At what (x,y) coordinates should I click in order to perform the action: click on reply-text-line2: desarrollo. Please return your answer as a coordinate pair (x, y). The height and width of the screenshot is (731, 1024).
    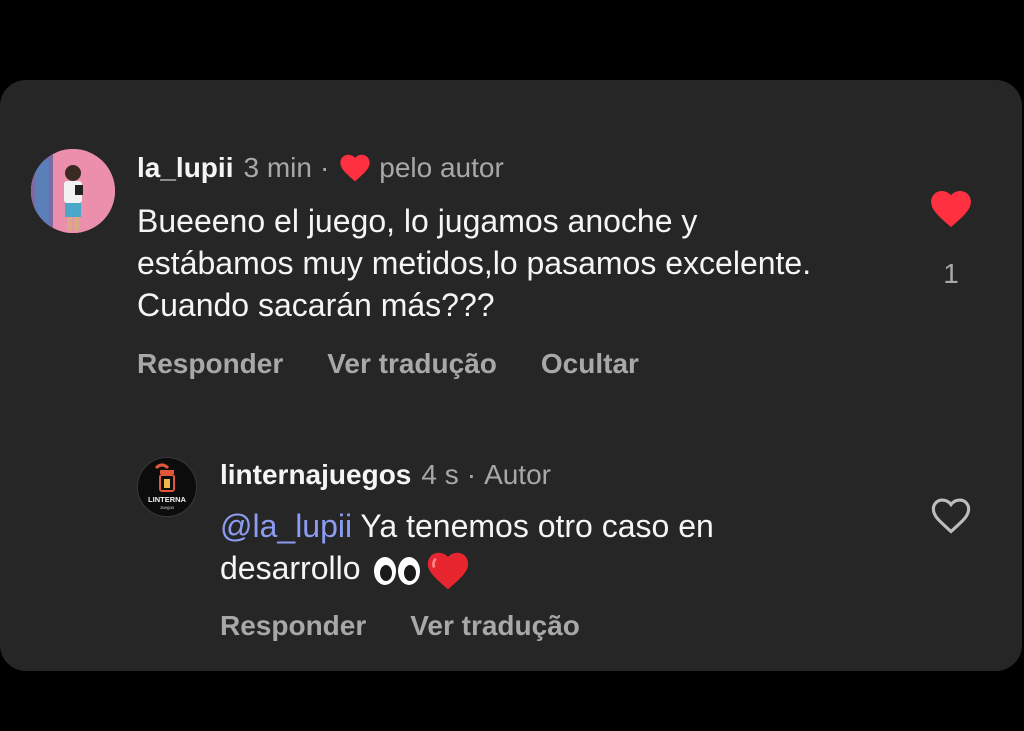
    Looking at the image, I should click on (290, 568).